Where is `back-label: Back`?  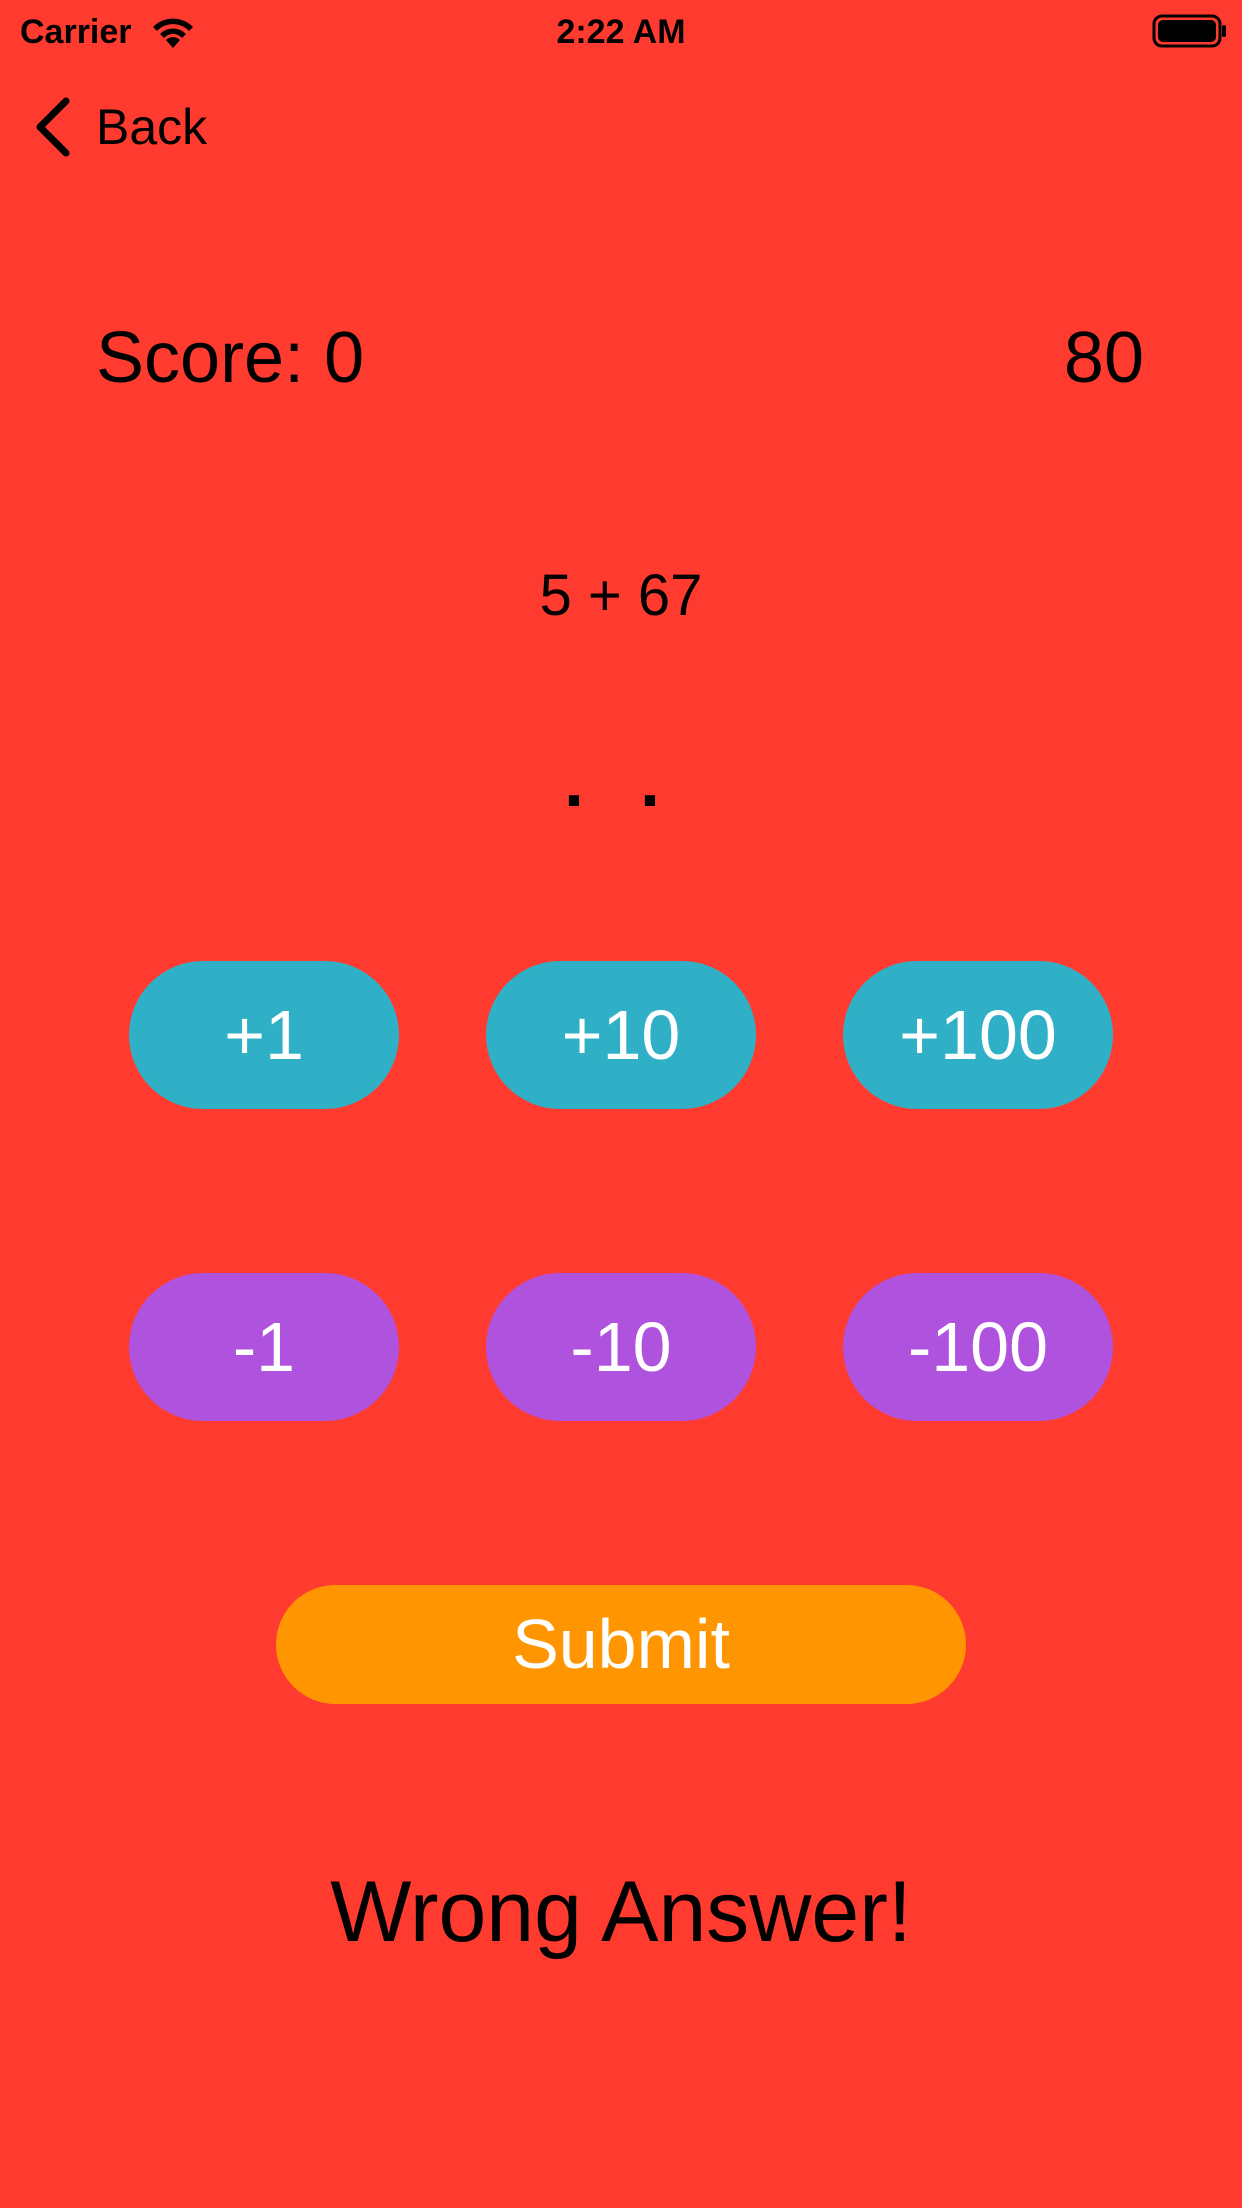
back-label: Back is located at coordinates (152, 127).